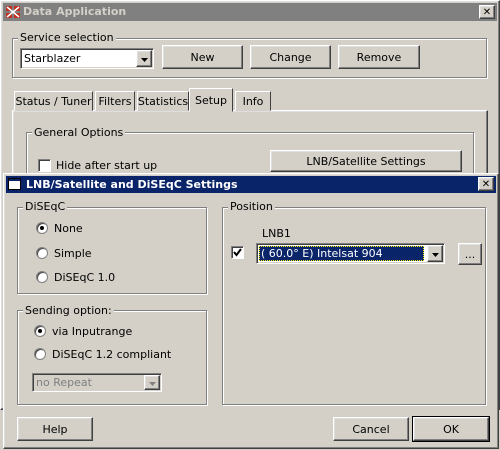 This screenshot has height=450, width=500. What do you see at coordinates (44, 165) in the screenshot?
I see `hide-after-start-checkbox` at bounding box center [44, 165].